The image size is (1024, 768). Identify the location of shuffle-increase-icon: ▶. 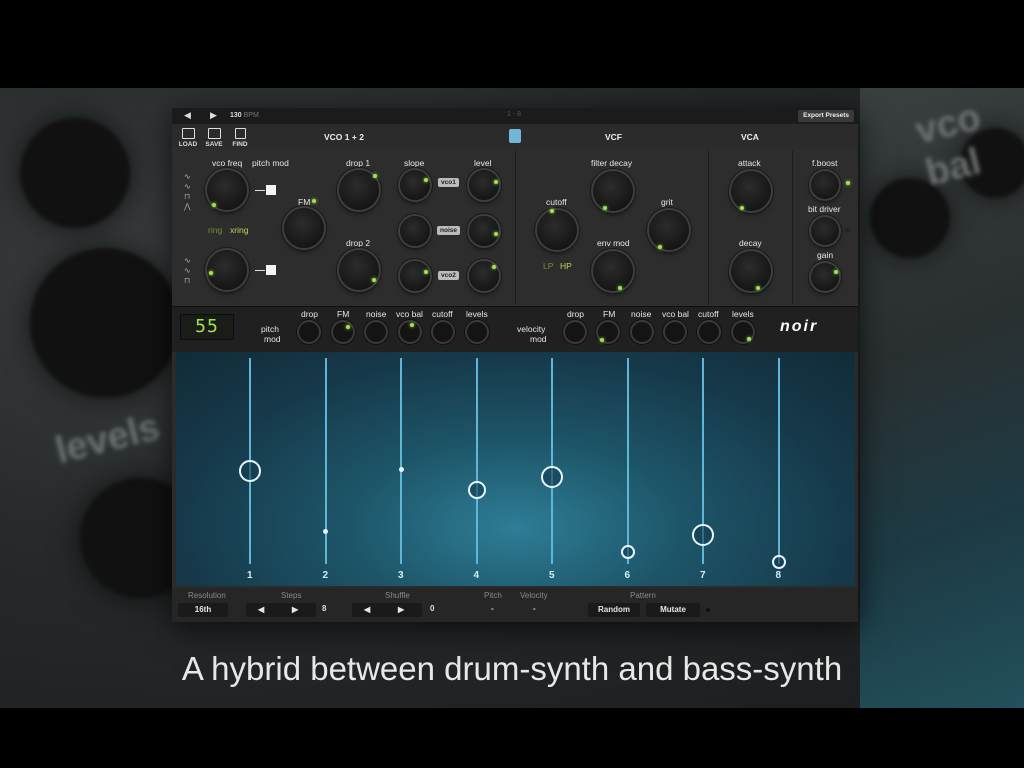
(401, 610).